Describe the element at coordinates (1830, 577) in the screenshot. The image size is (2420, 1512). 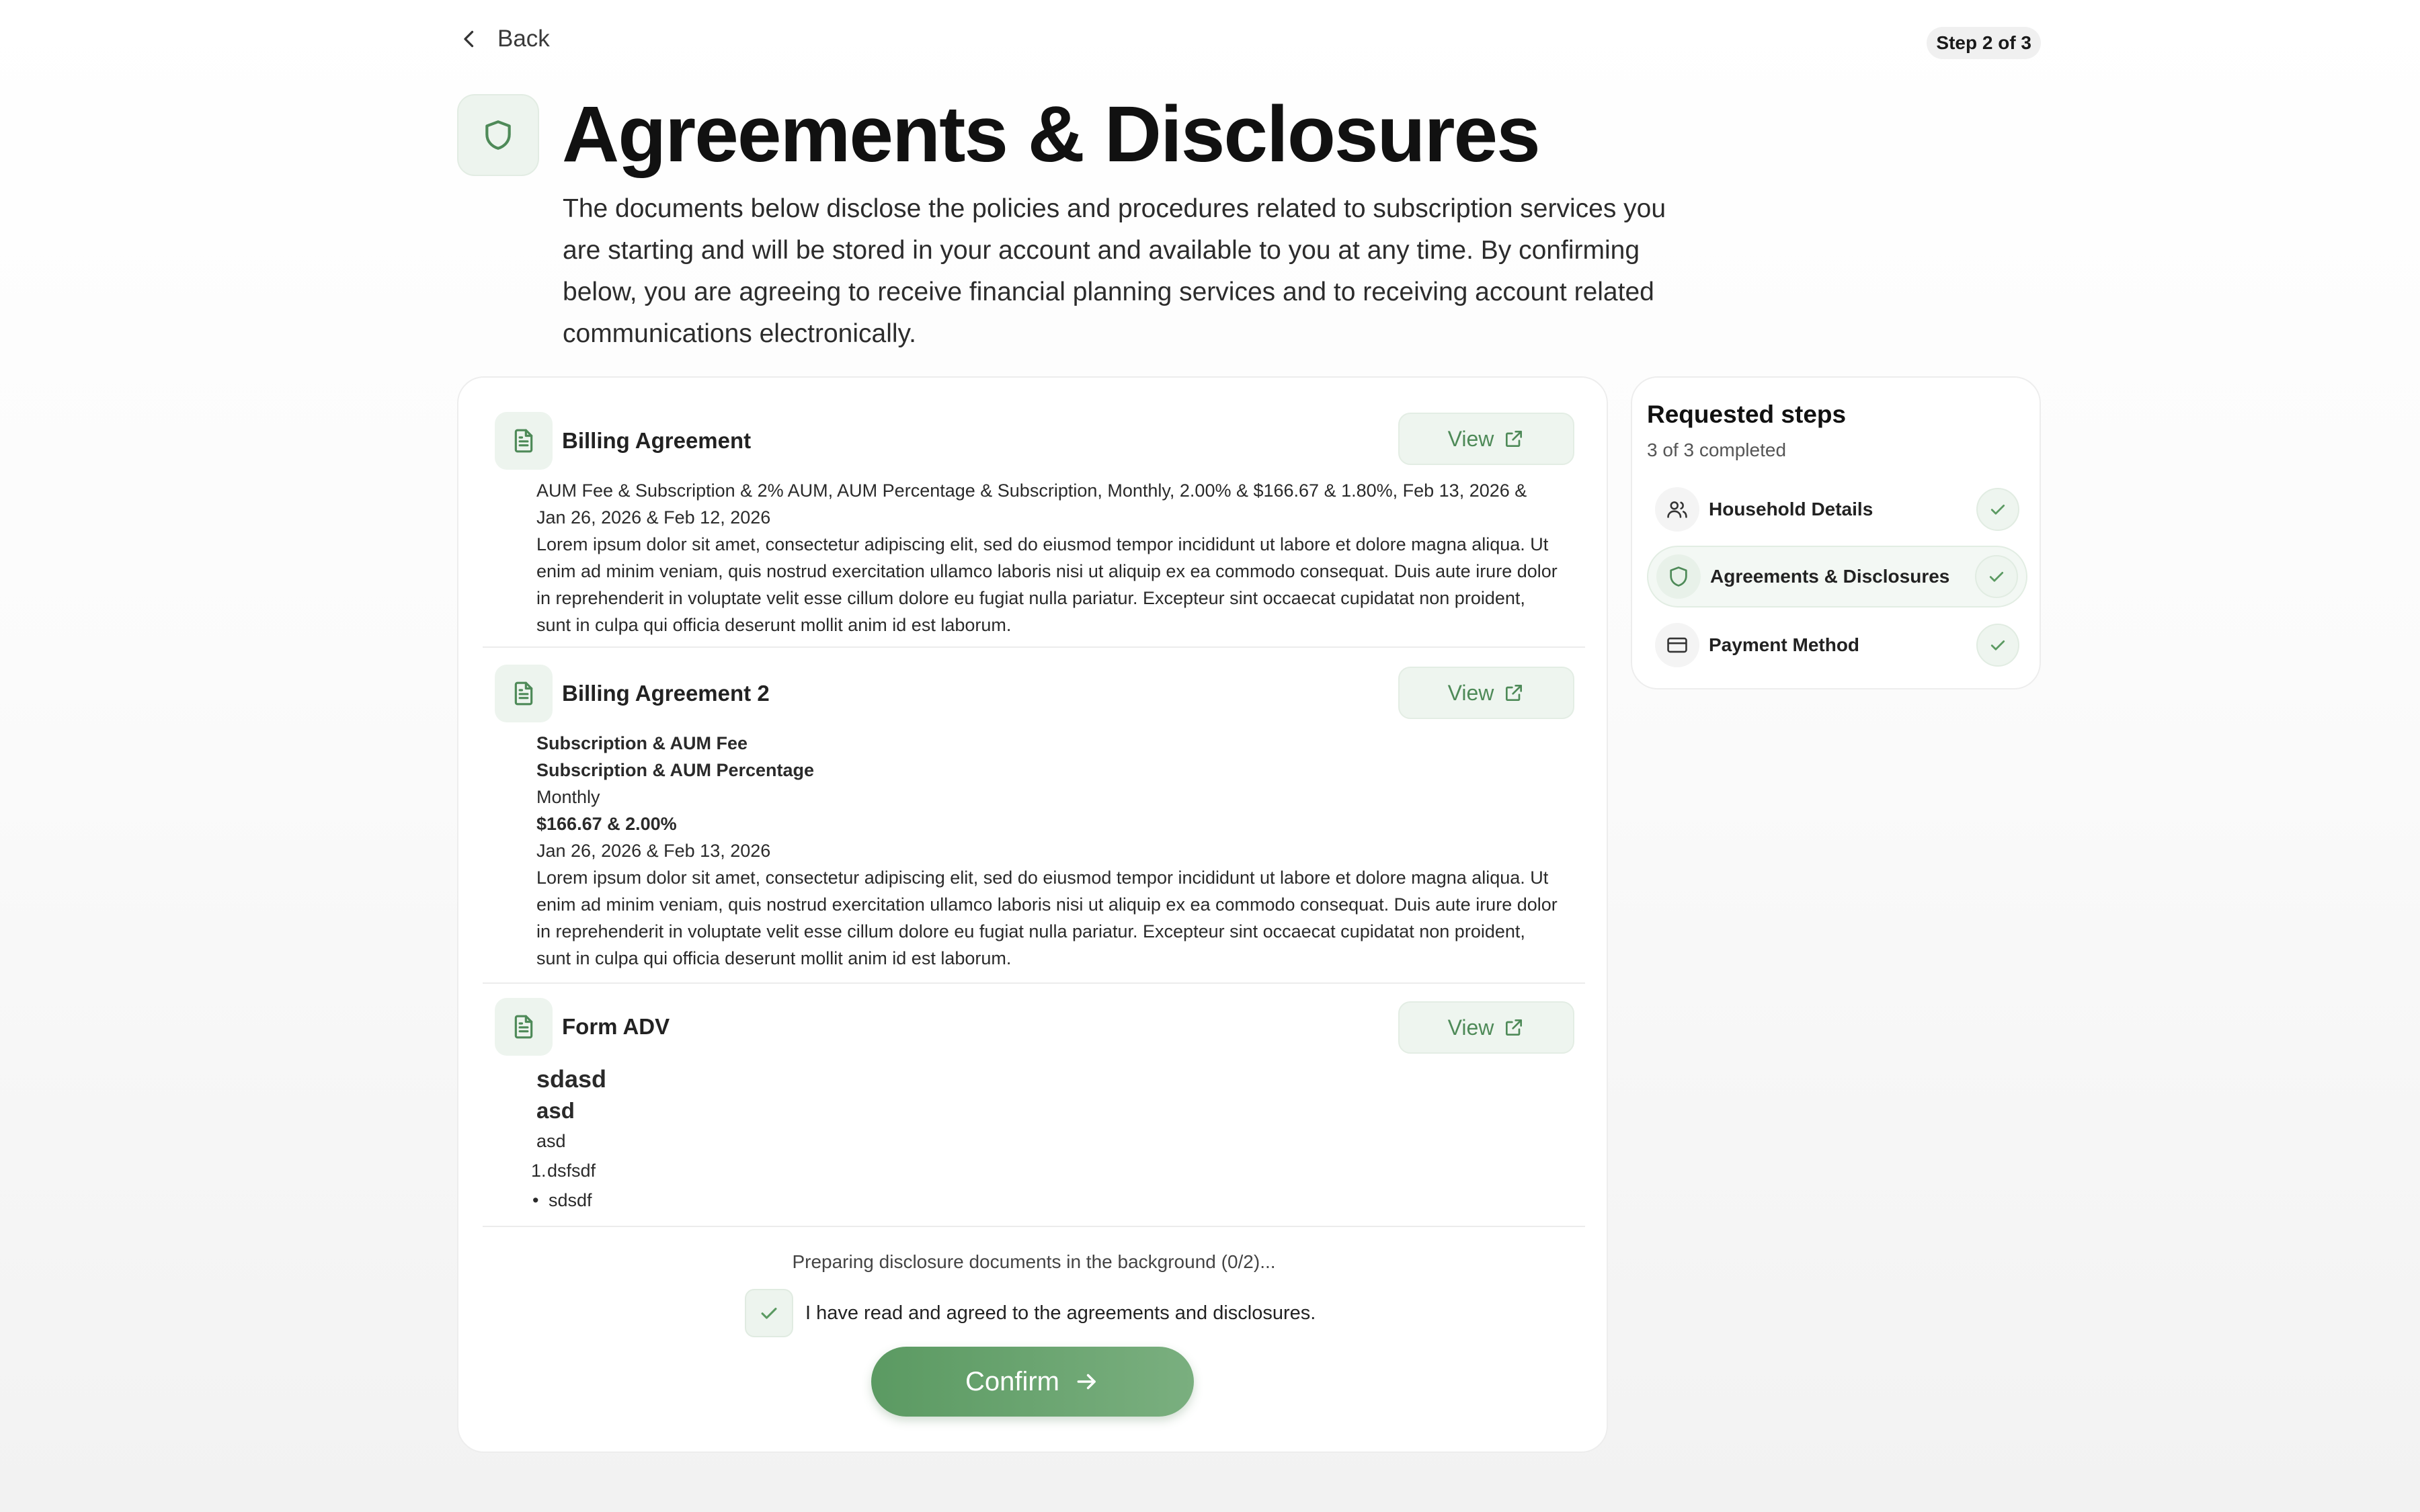
I see `step-label: Agreements & Disclosures` at that location.